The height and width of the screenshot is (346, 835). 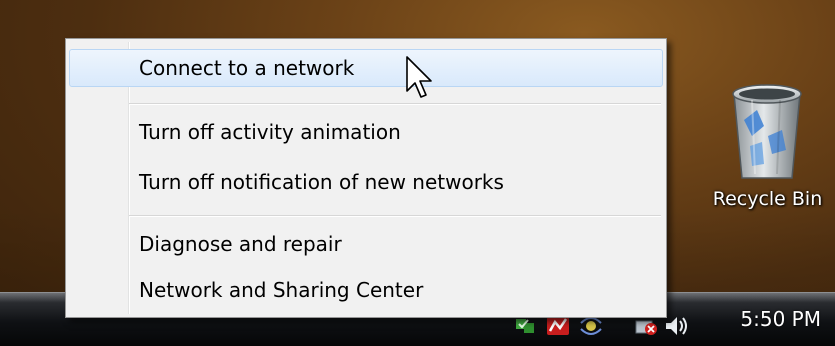 I want to click on recycle-bin-icon, so click(x=767, y=131).